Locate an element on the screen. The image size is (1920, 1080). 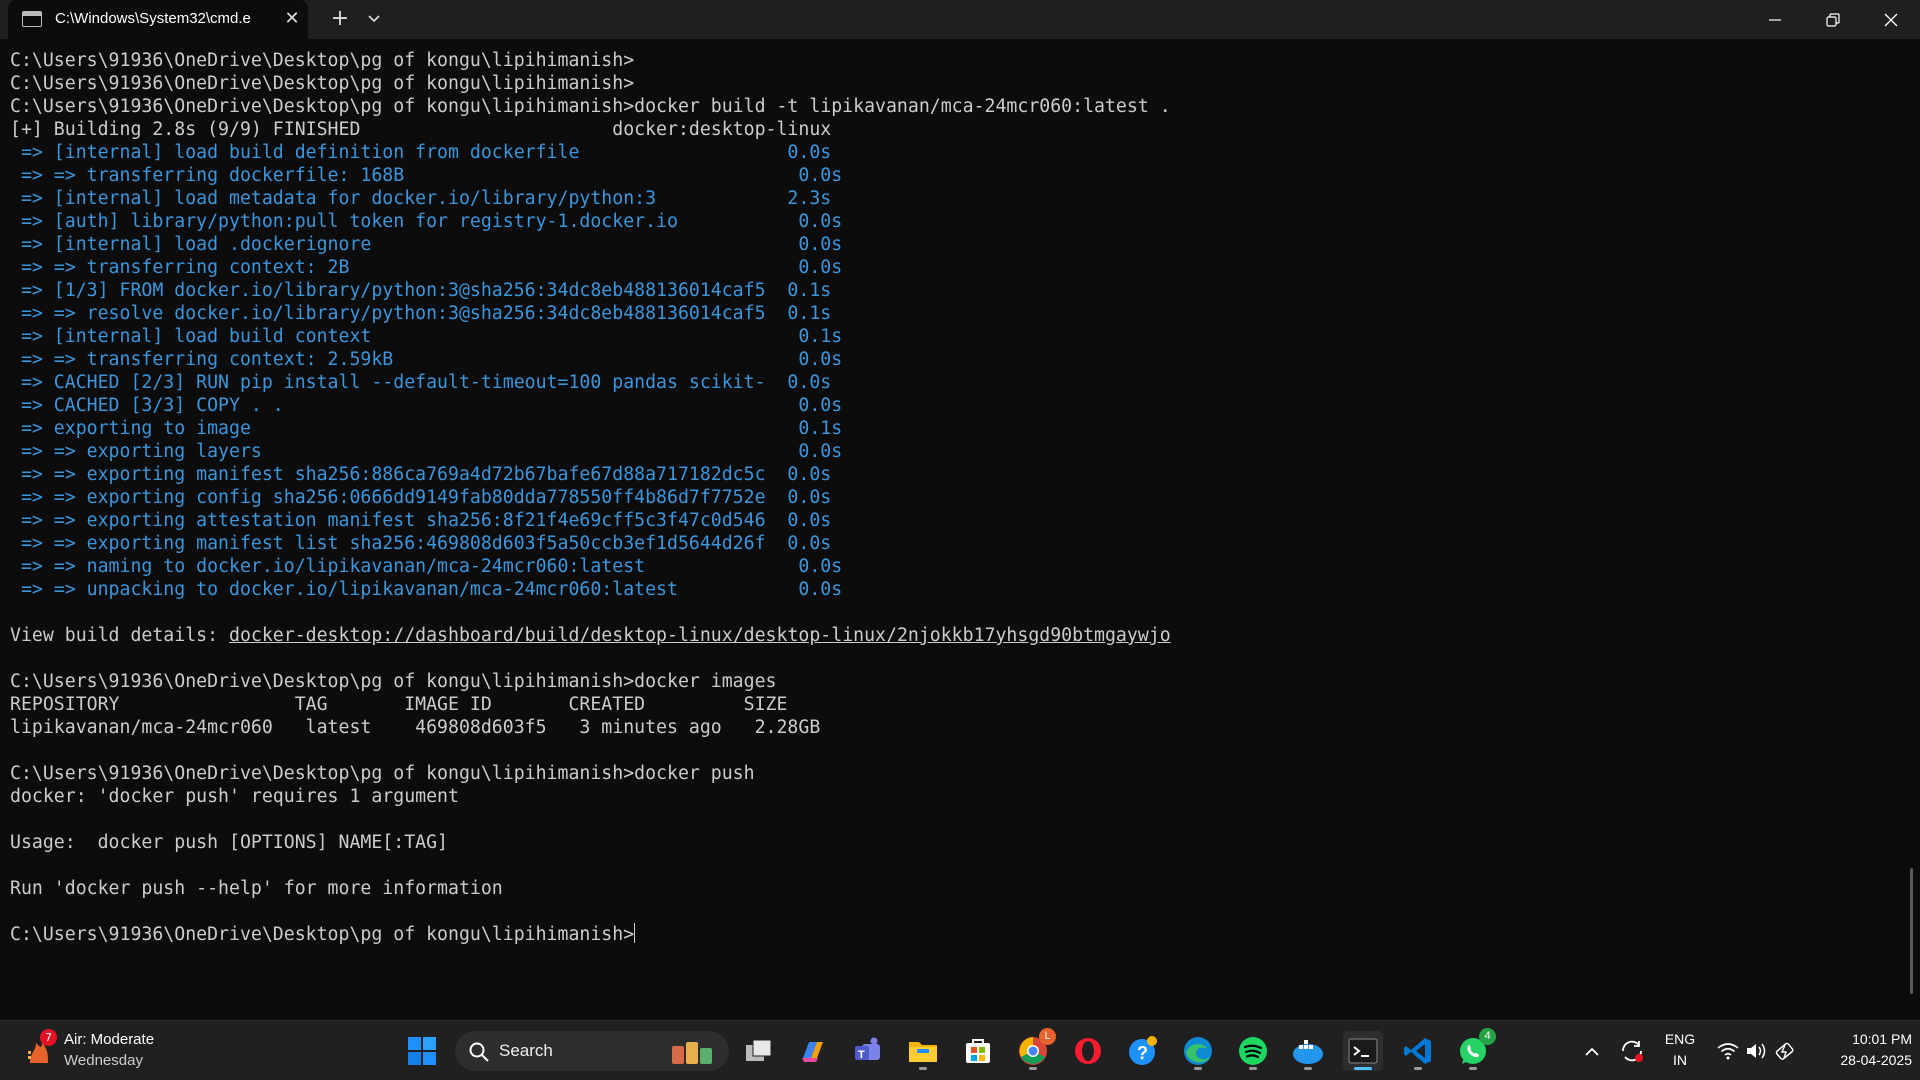
taskbar-docker is located at coordinates (1308, 1051).